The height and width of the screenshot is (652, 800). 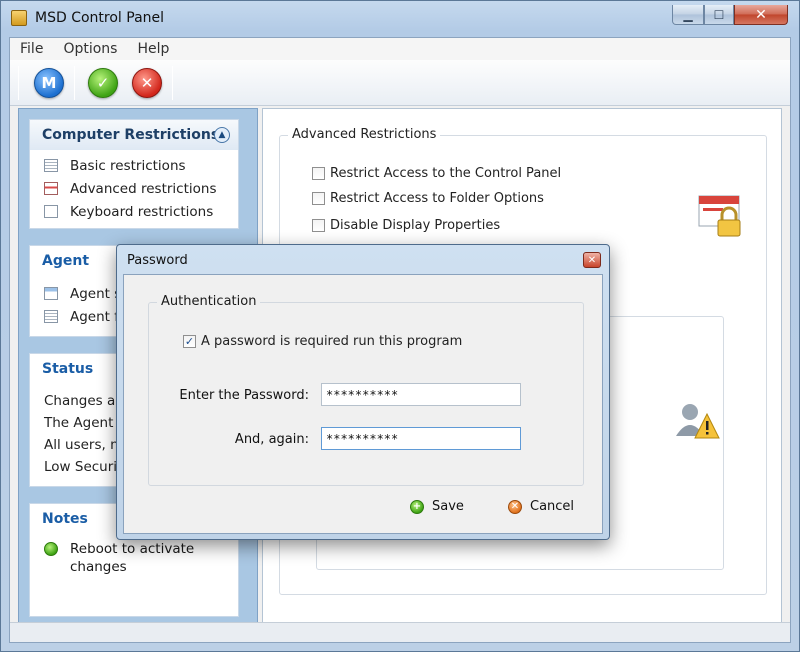 I want to click on checkbox-checked: ✓, so click(x=189, y=341).